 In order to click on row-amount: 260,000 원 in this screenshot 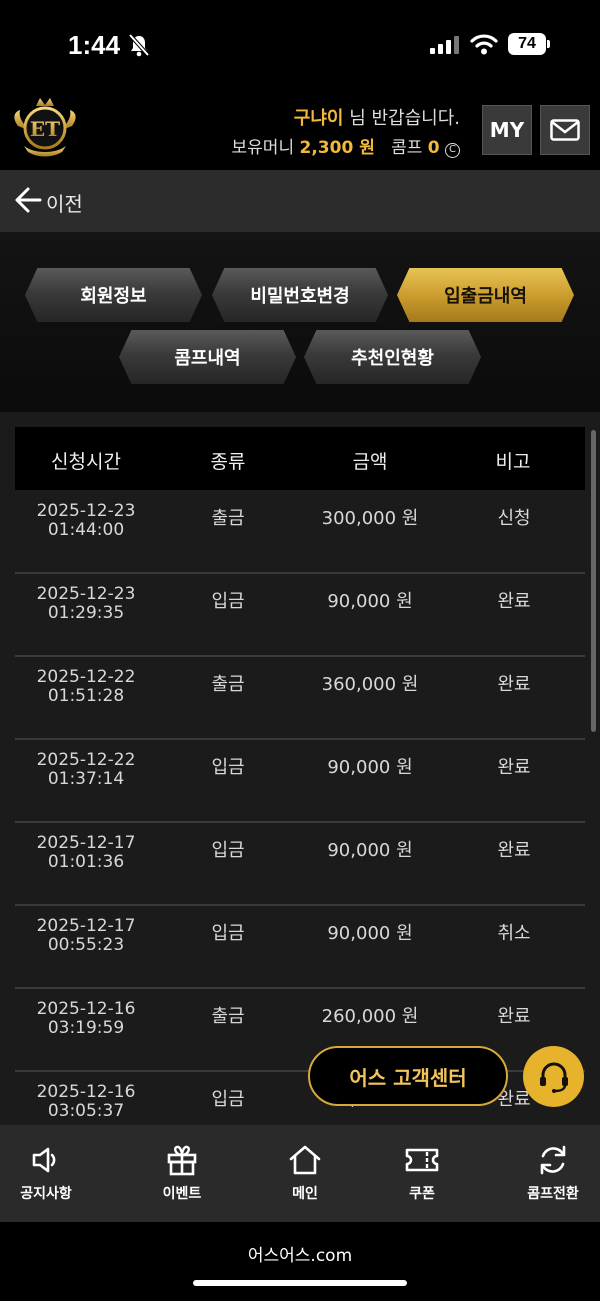, I will do `click(370, 1016)`.